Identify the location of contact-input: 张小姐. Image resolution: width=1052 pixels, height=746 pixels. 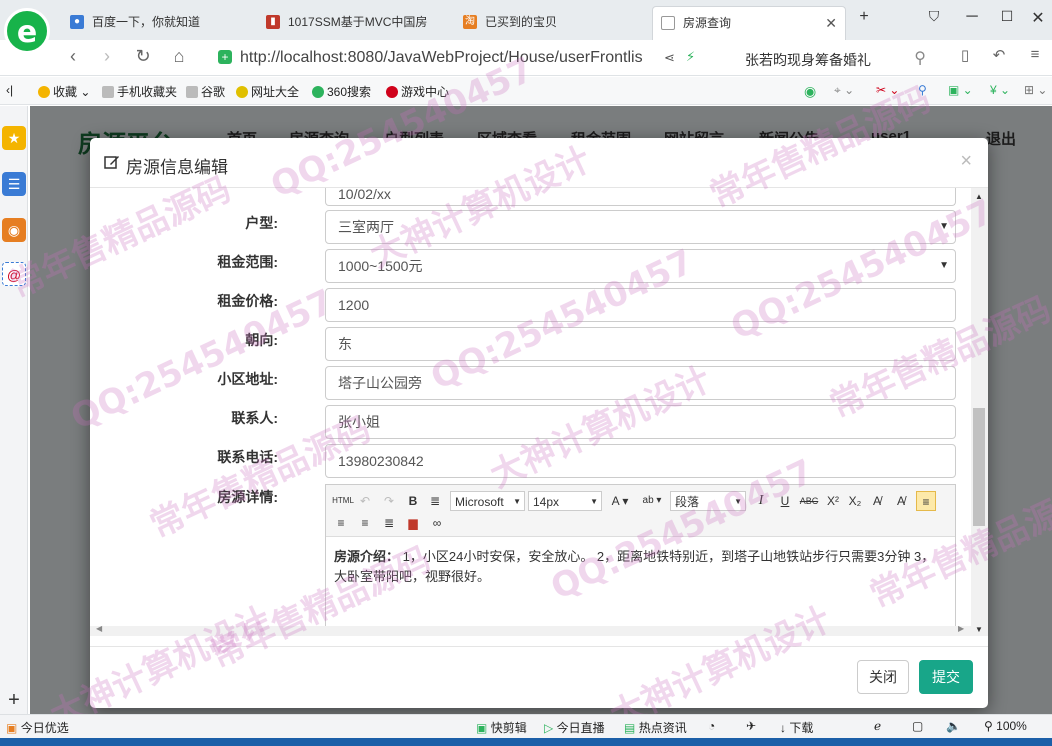
(640, 422).